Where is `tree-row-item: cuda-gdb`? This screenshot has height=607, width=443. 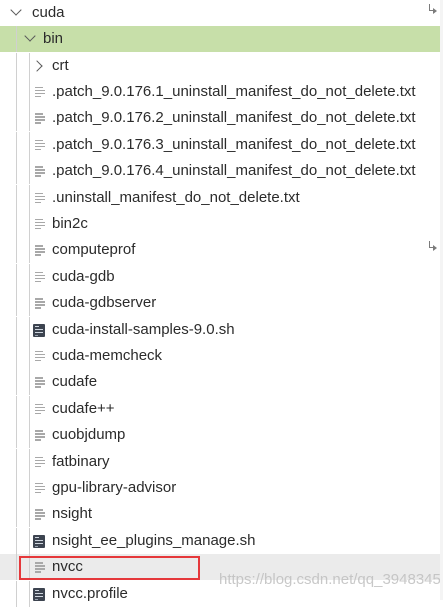 tree-row-item: cuda-gdb is located at coordinates (221, 276).